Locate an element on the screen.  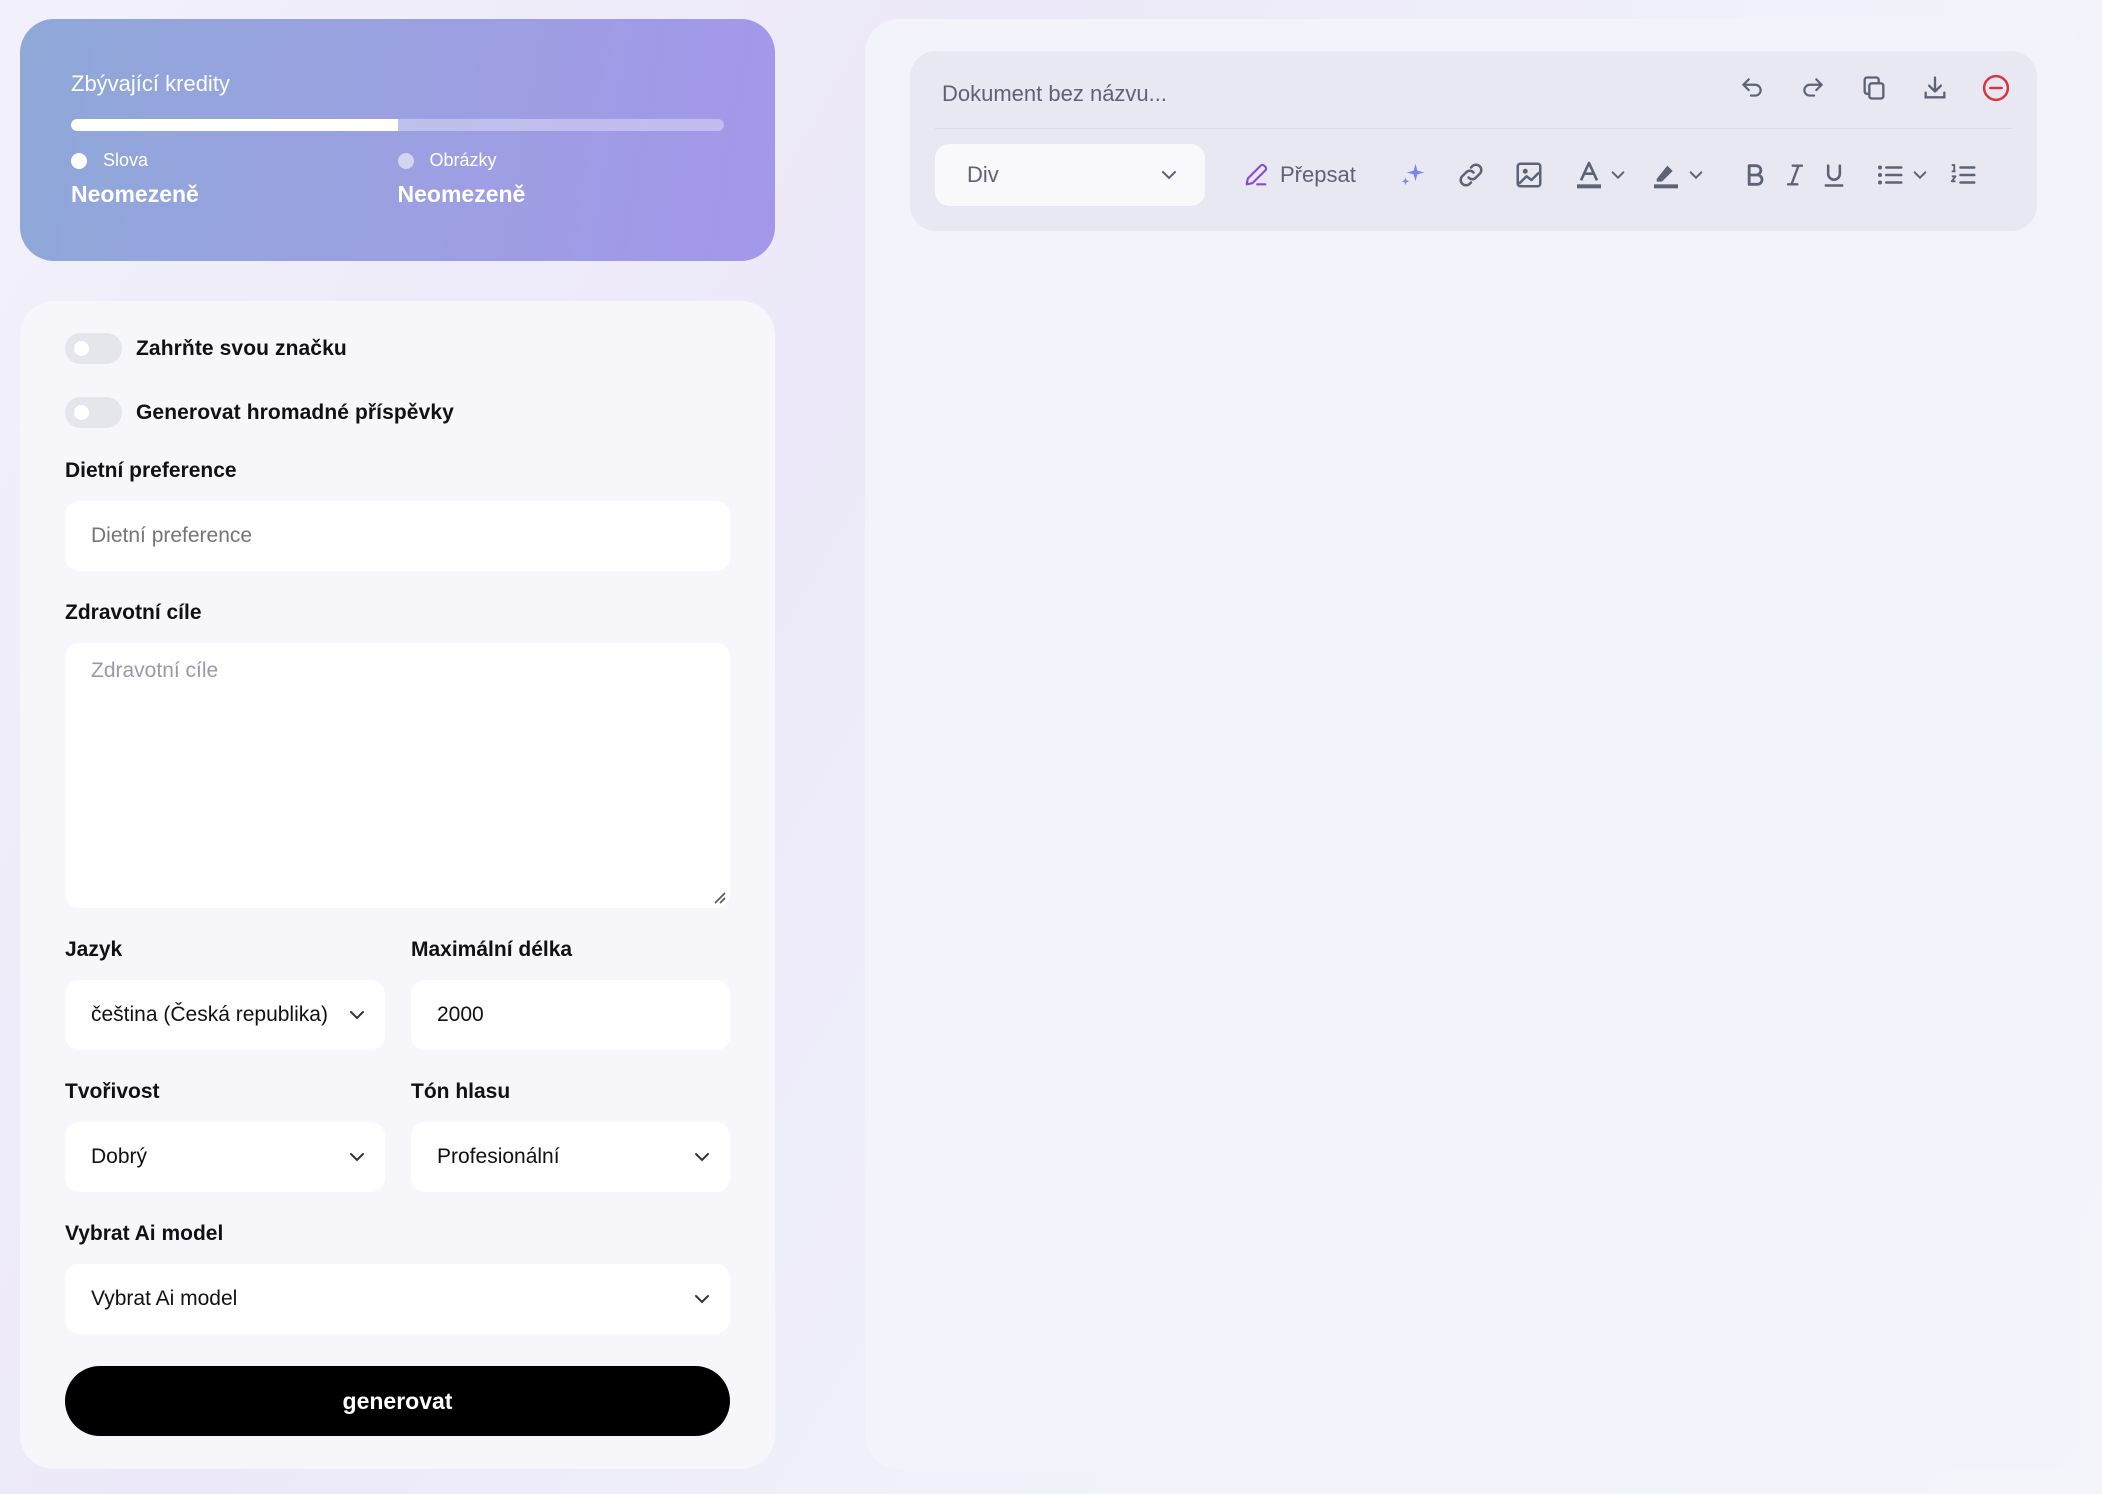
credit-words: Slova Neomezeně is located at coordinates (234, 179).